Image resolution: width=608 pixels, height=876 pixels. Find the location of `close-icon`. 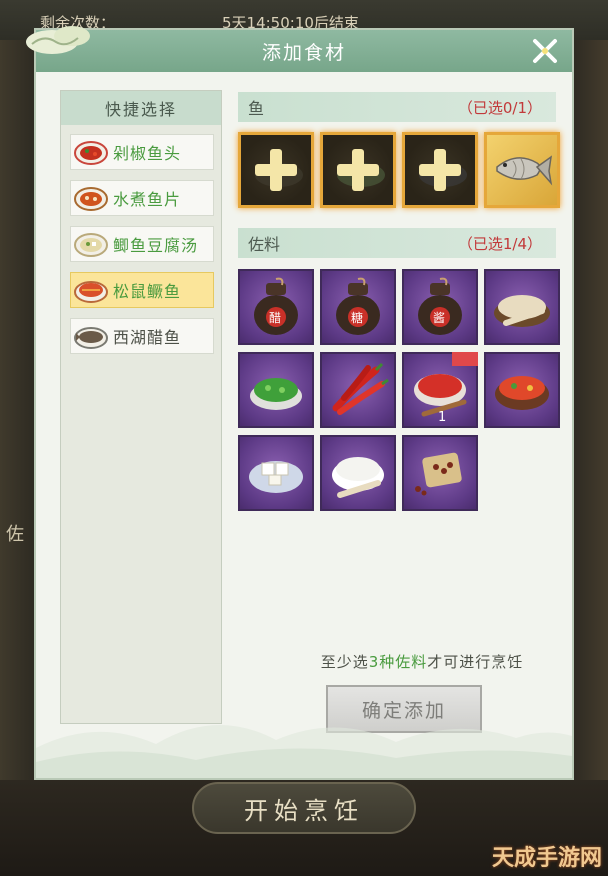

close-icon is located at coordinates (545, 51).